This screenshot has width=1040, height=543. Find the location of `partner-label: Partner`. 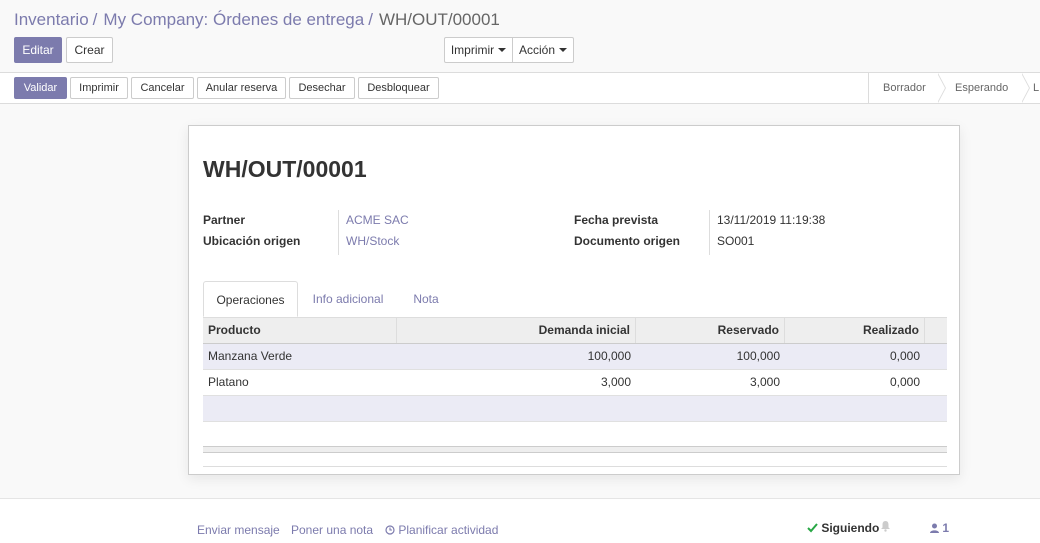

partner-label: Partner is located at coordinates (224, 220).